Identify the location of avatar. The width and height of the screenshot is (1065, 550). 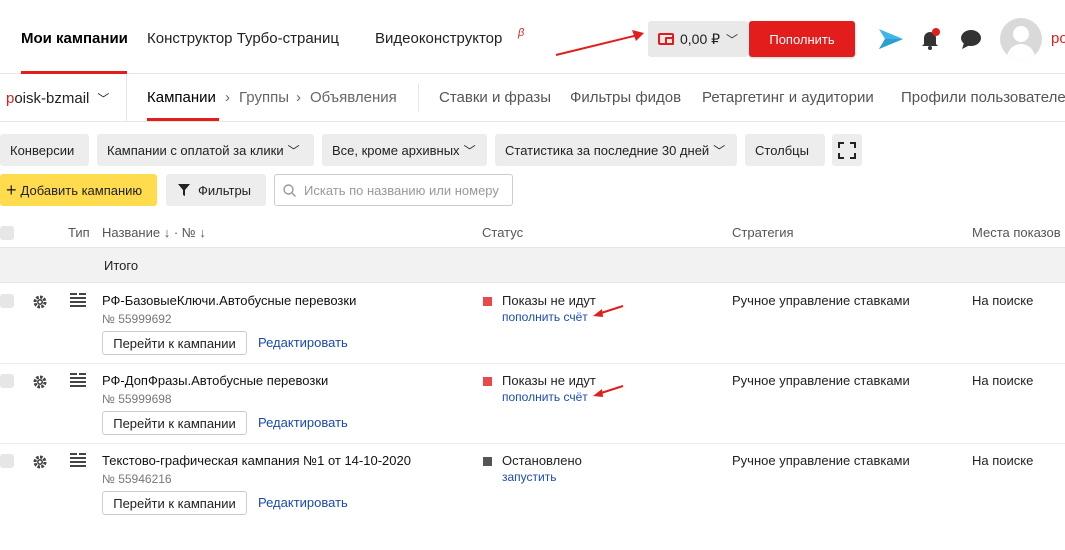
(1021, 39).